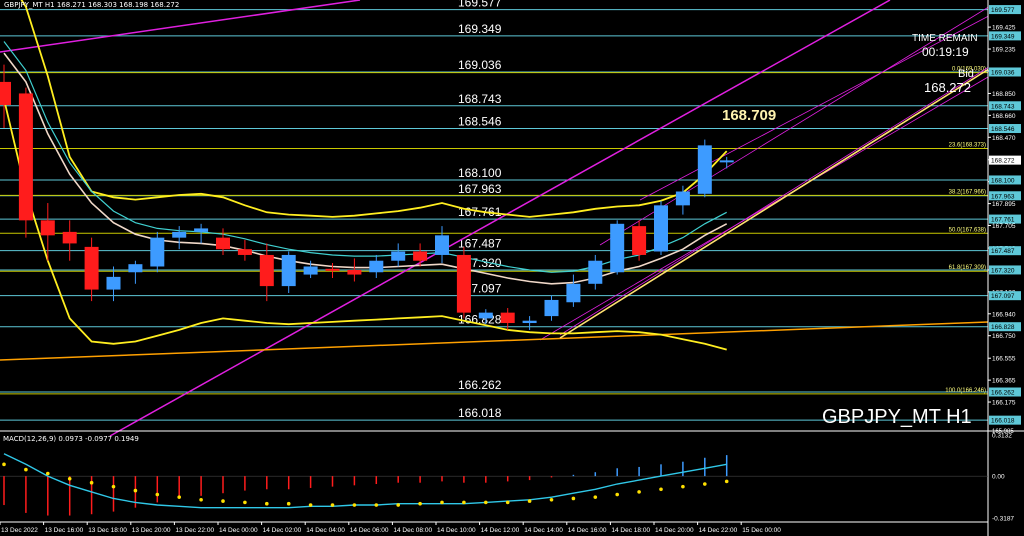 The image size is (1024, 536). I want to click on axis-tick-label: 168.850, so click(1004, 94).